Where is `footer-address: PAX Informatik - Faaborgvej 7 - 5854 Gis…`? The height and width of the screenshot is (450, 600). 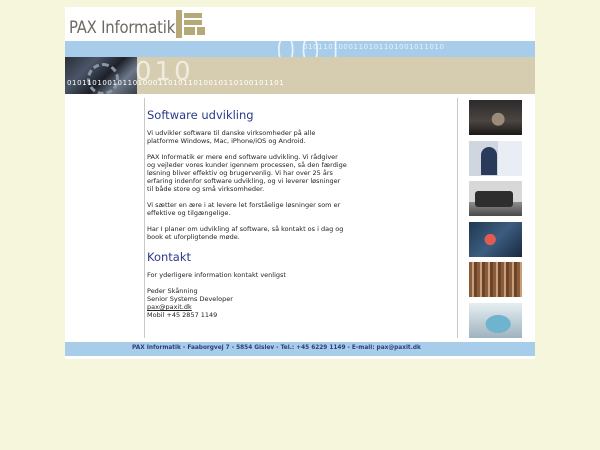
footer-address: PAX Informatik - Faaborgvej 7 - 5854 Gis… is located at coordinates (276, 348).